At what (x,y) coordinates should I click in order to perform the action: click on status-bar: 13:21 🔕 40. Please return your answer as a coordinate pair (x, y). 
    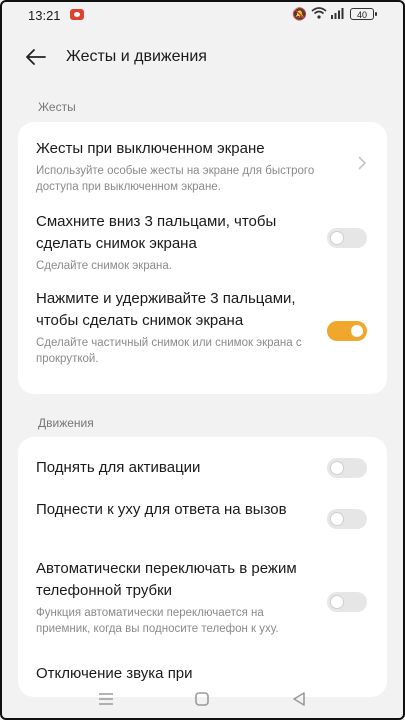
    Looking at the image, I should click on (202, 15).